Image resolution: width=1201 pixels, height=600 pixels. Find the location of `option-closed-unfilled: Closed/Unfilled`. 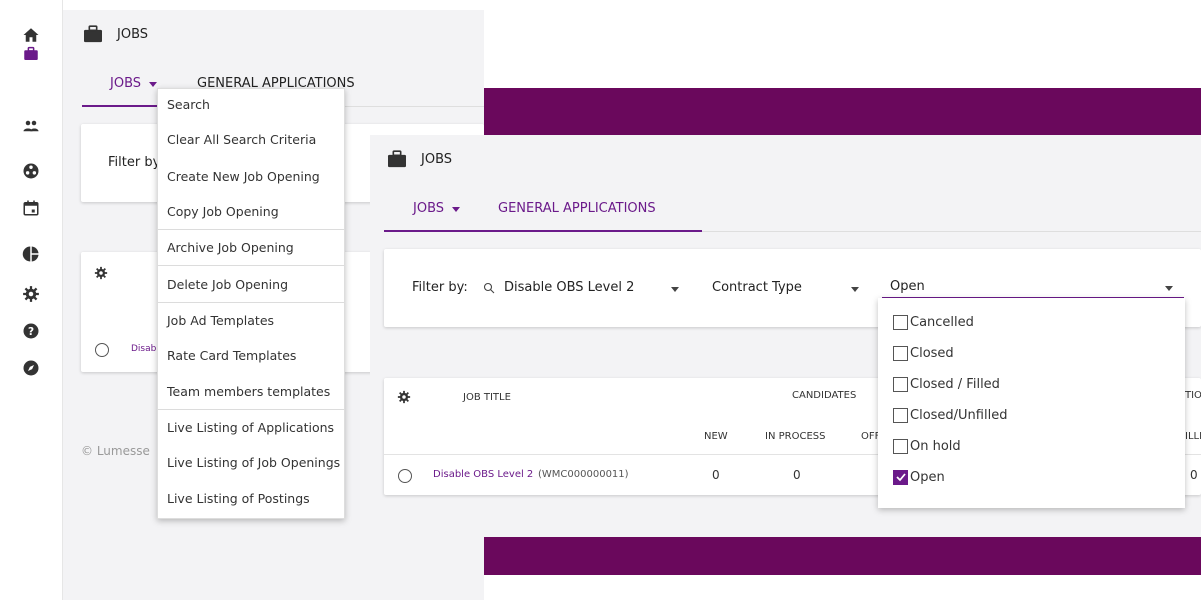

option-closed-unfilled: Closed/Unfilled is located at coordinates (950, 415).